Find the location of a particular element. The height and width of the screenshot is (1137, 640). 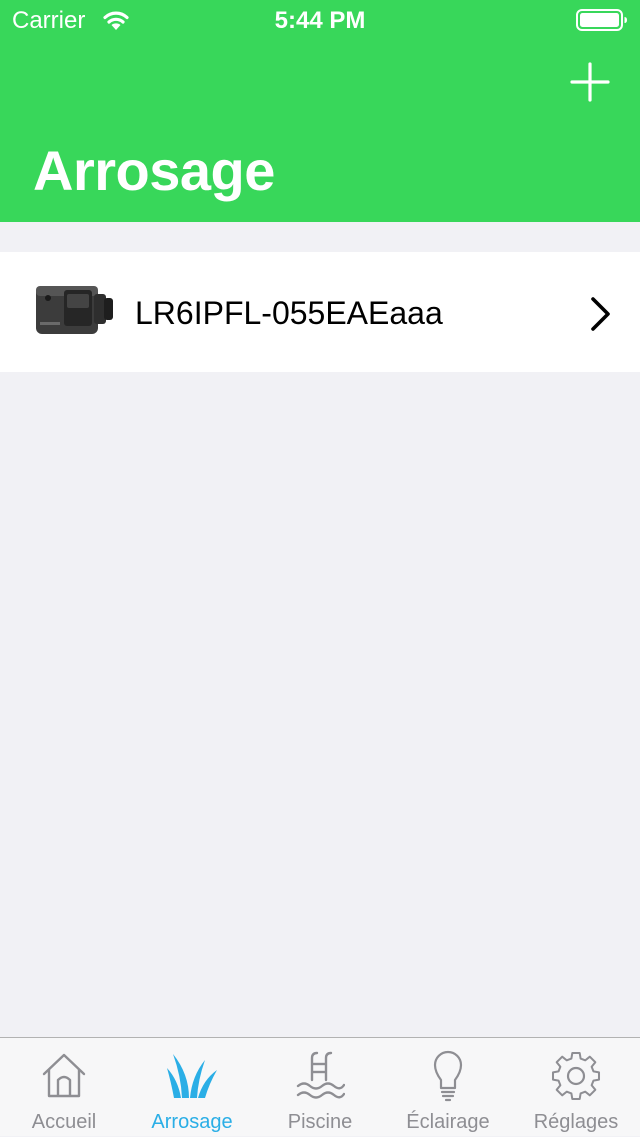

gear-icon is located at coordinates (576, 1076).